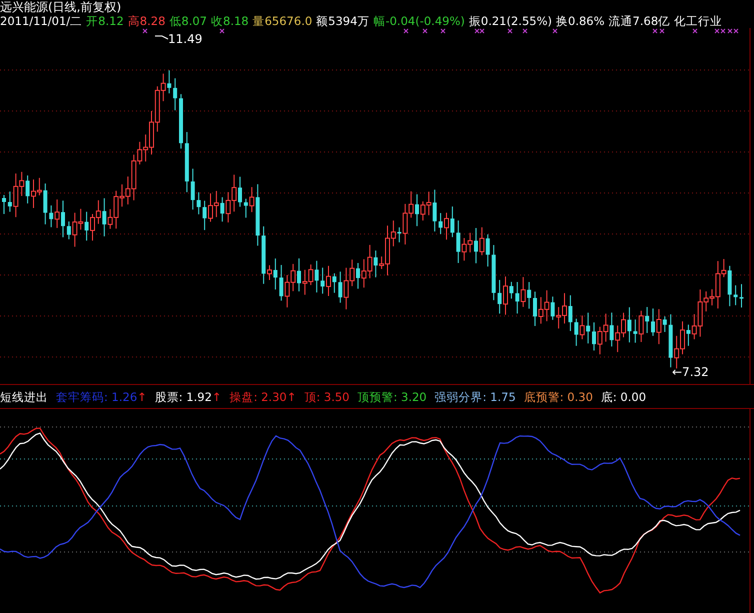 The width and height of the screenshot is (754, 613). What do you see at coordinates (475, 397) in the screenshot?
I see `indicator-legend: 强弱分界: 1.75` at bounding box center [475, 397].